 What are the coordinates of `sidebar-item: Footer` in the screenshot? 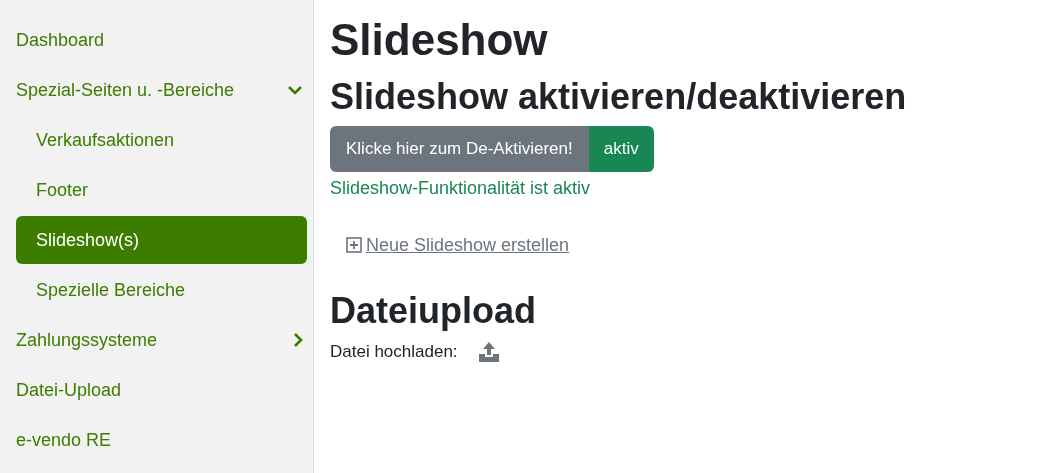 It's located at (161, 190).